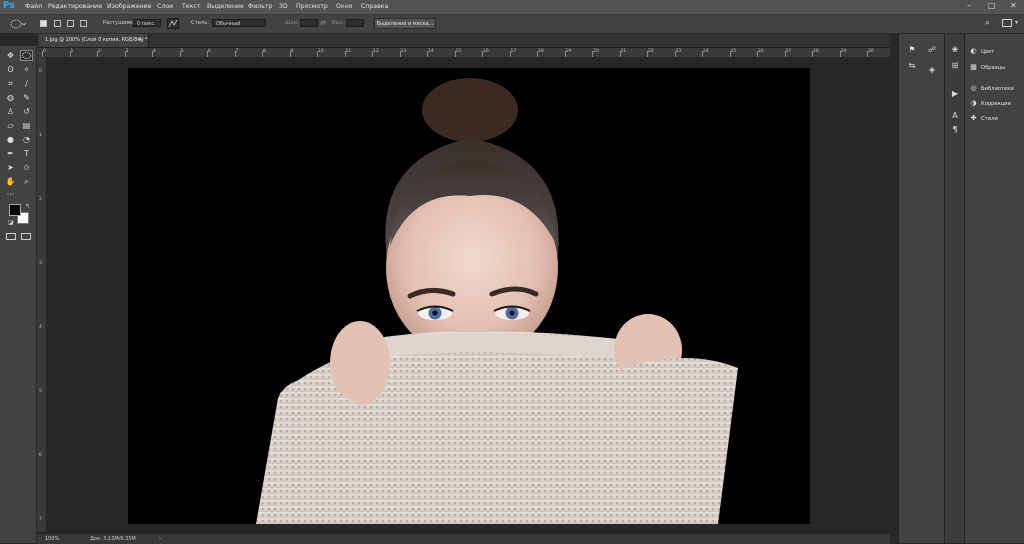  Describe the element at coordinates (596, 51) in the screenshot. I see `ruler-mark: 20` at that location.